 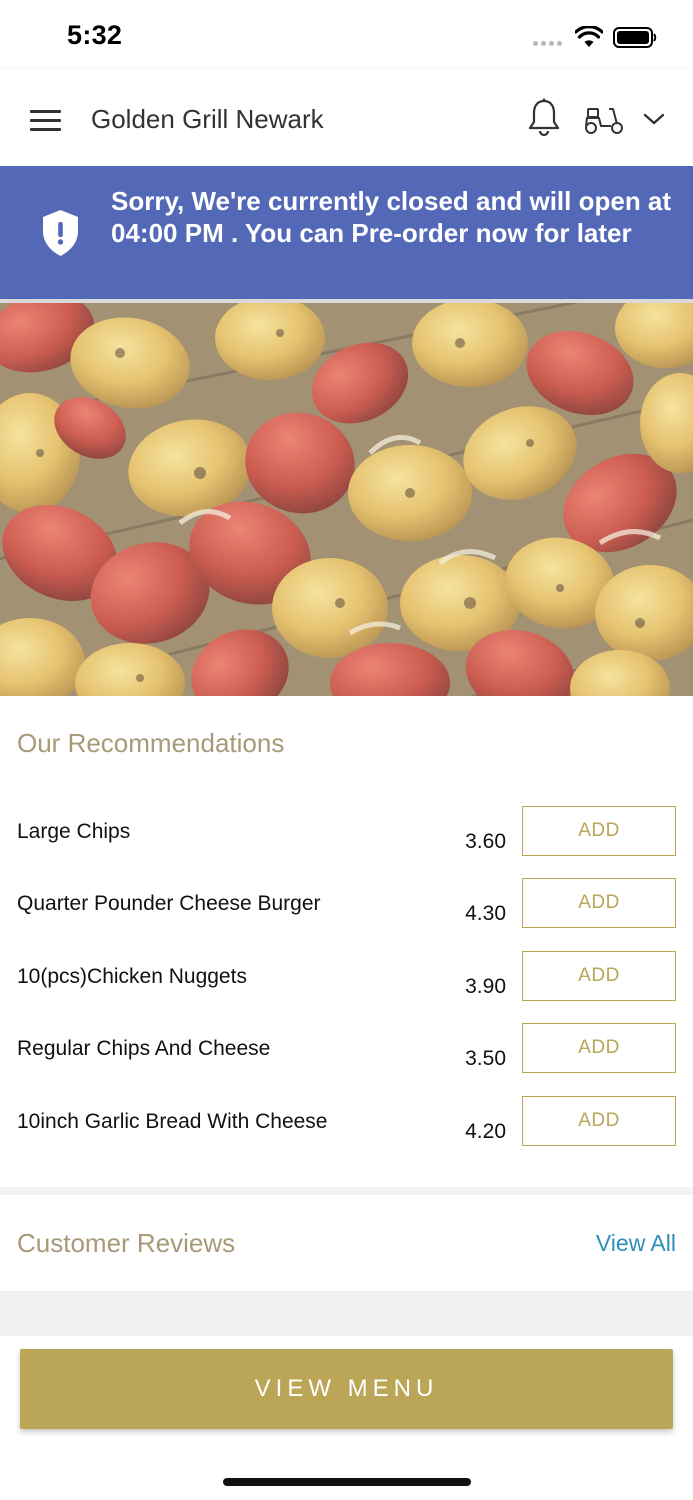 I want to click on item-price: 3.50, so click(x=485, y=1058).